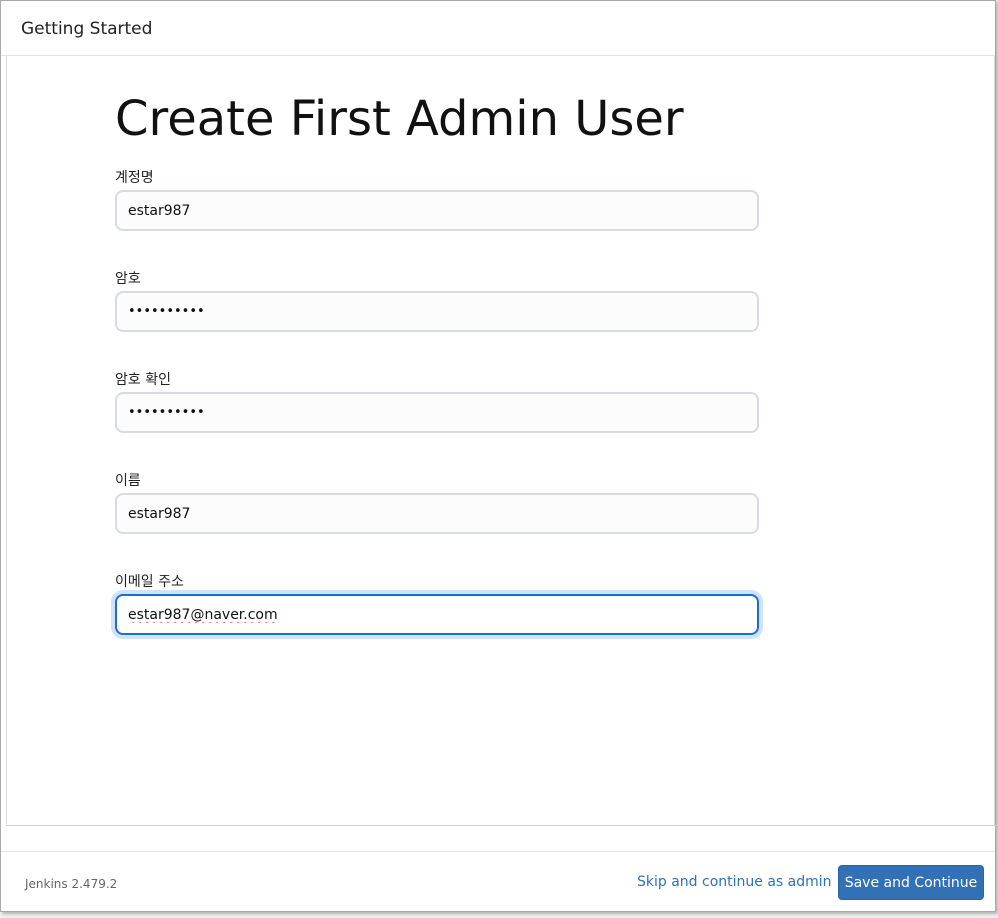  What do you see at coordinates (501, 825) in the screenshot?
I see `footer-divider` at bounding box center [501, 825].